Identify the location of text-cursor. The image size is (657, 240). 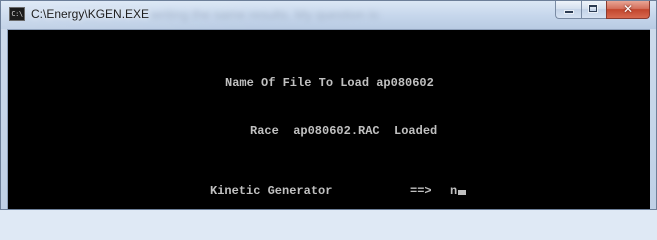
(462, 192).